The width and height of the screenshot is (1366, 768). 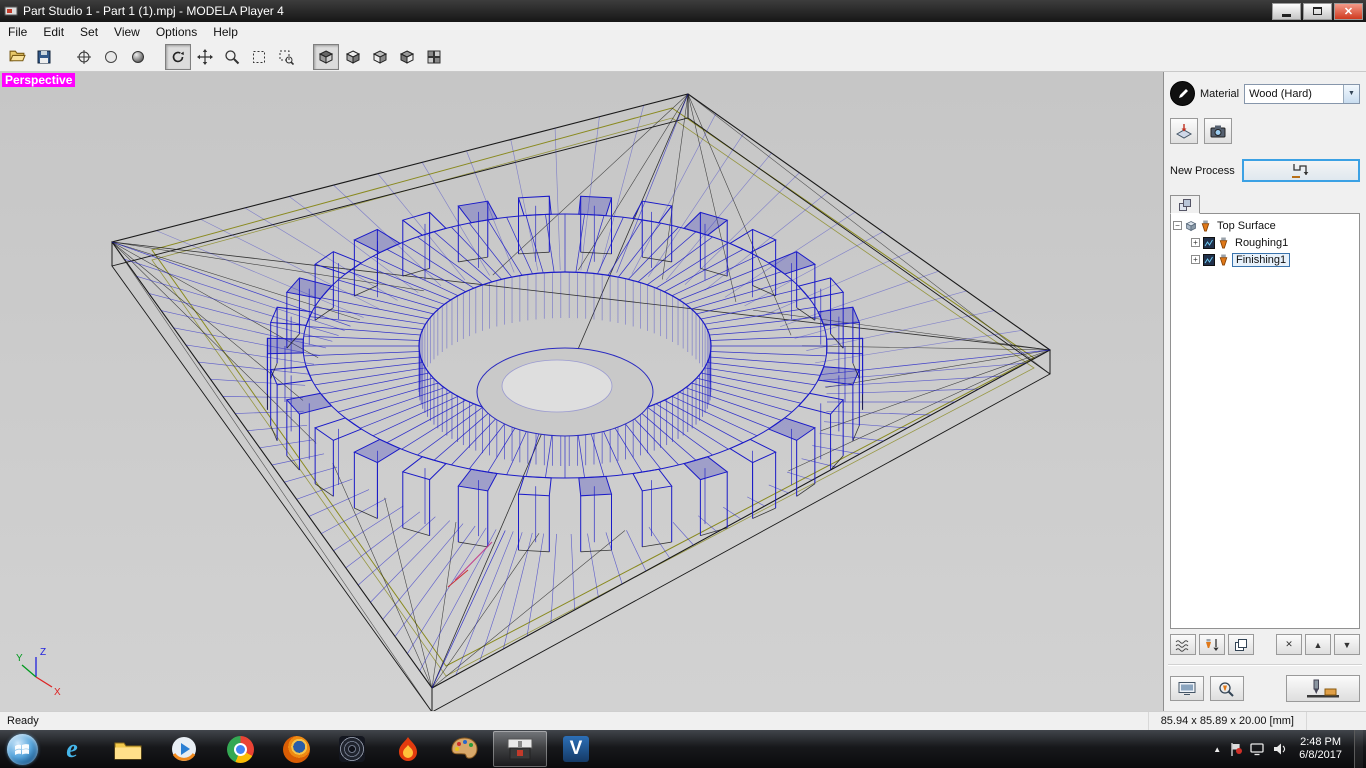 What do you see at coordinates (1280, 749) in the screenshot?
I see `volume-icon` at bounding box center [1280, 749].